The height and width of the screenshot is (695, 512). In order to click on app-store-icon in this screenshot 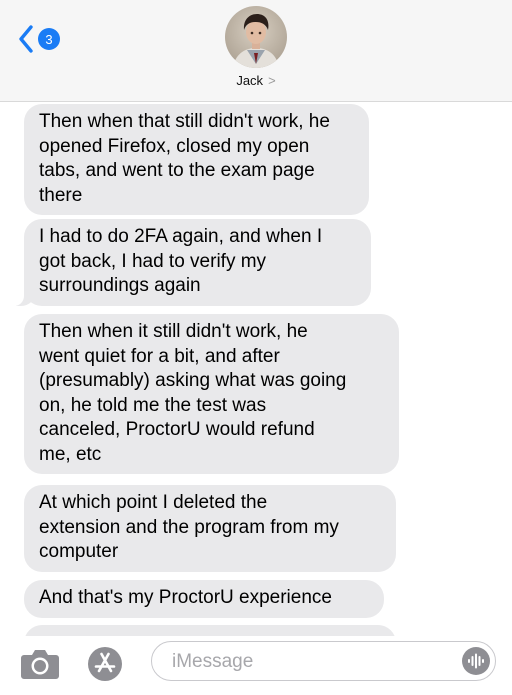, I will do `click(105, 664)`.